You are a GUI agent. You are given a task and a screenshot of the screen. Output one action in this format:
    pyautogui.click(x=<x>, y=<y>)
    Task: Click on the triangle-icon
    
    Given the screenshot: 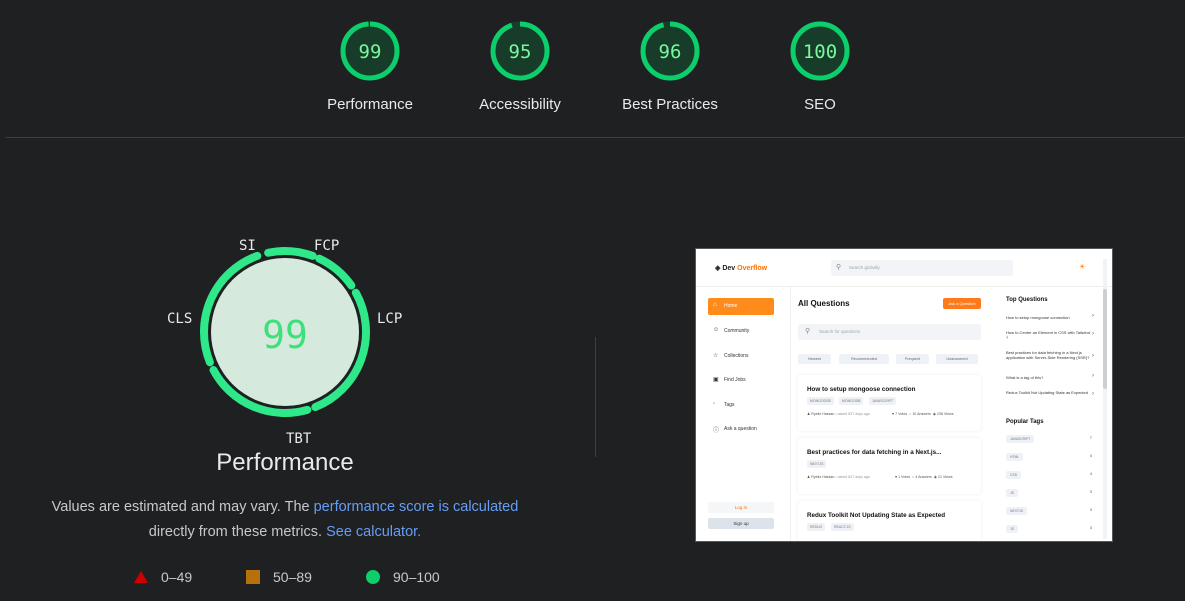 What is the action you would take?
    pyautogui.click(x=141, y=577)
    